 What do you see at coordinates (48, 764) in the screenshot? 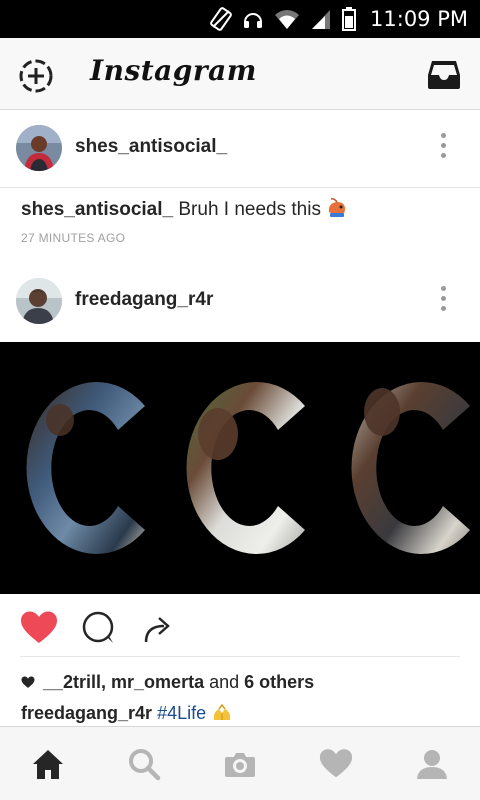
I see `home-icon` at bounding box center [48, 764].